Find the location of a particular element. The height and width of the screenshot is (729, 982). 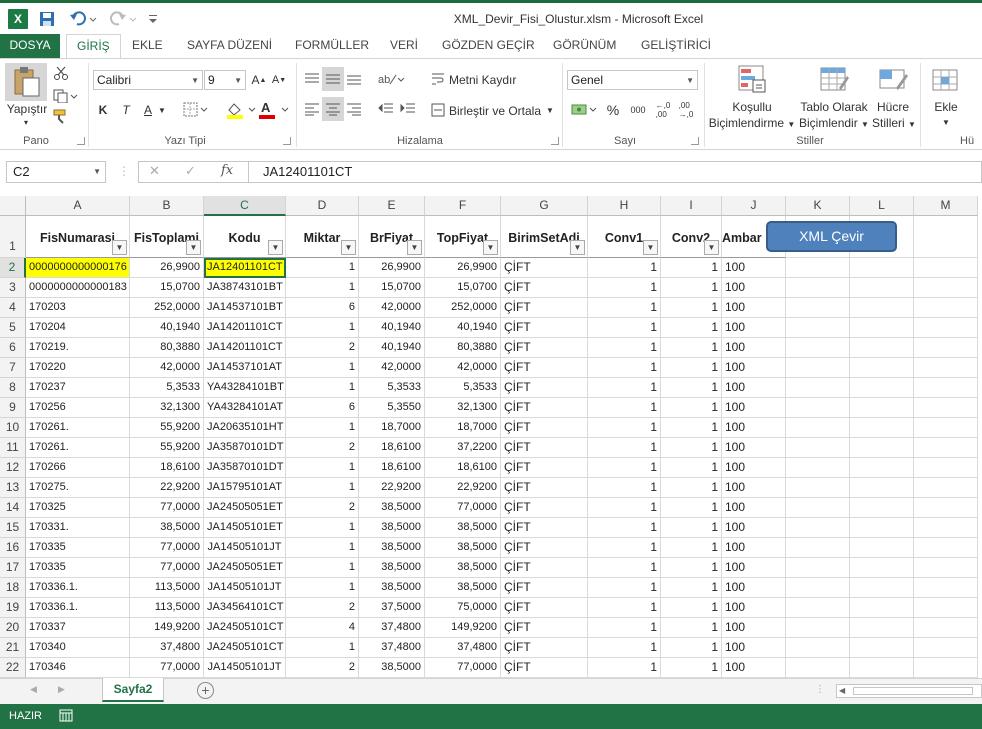

table-header-cell: FisToplami ▼ is located at coordinates (167, 237).